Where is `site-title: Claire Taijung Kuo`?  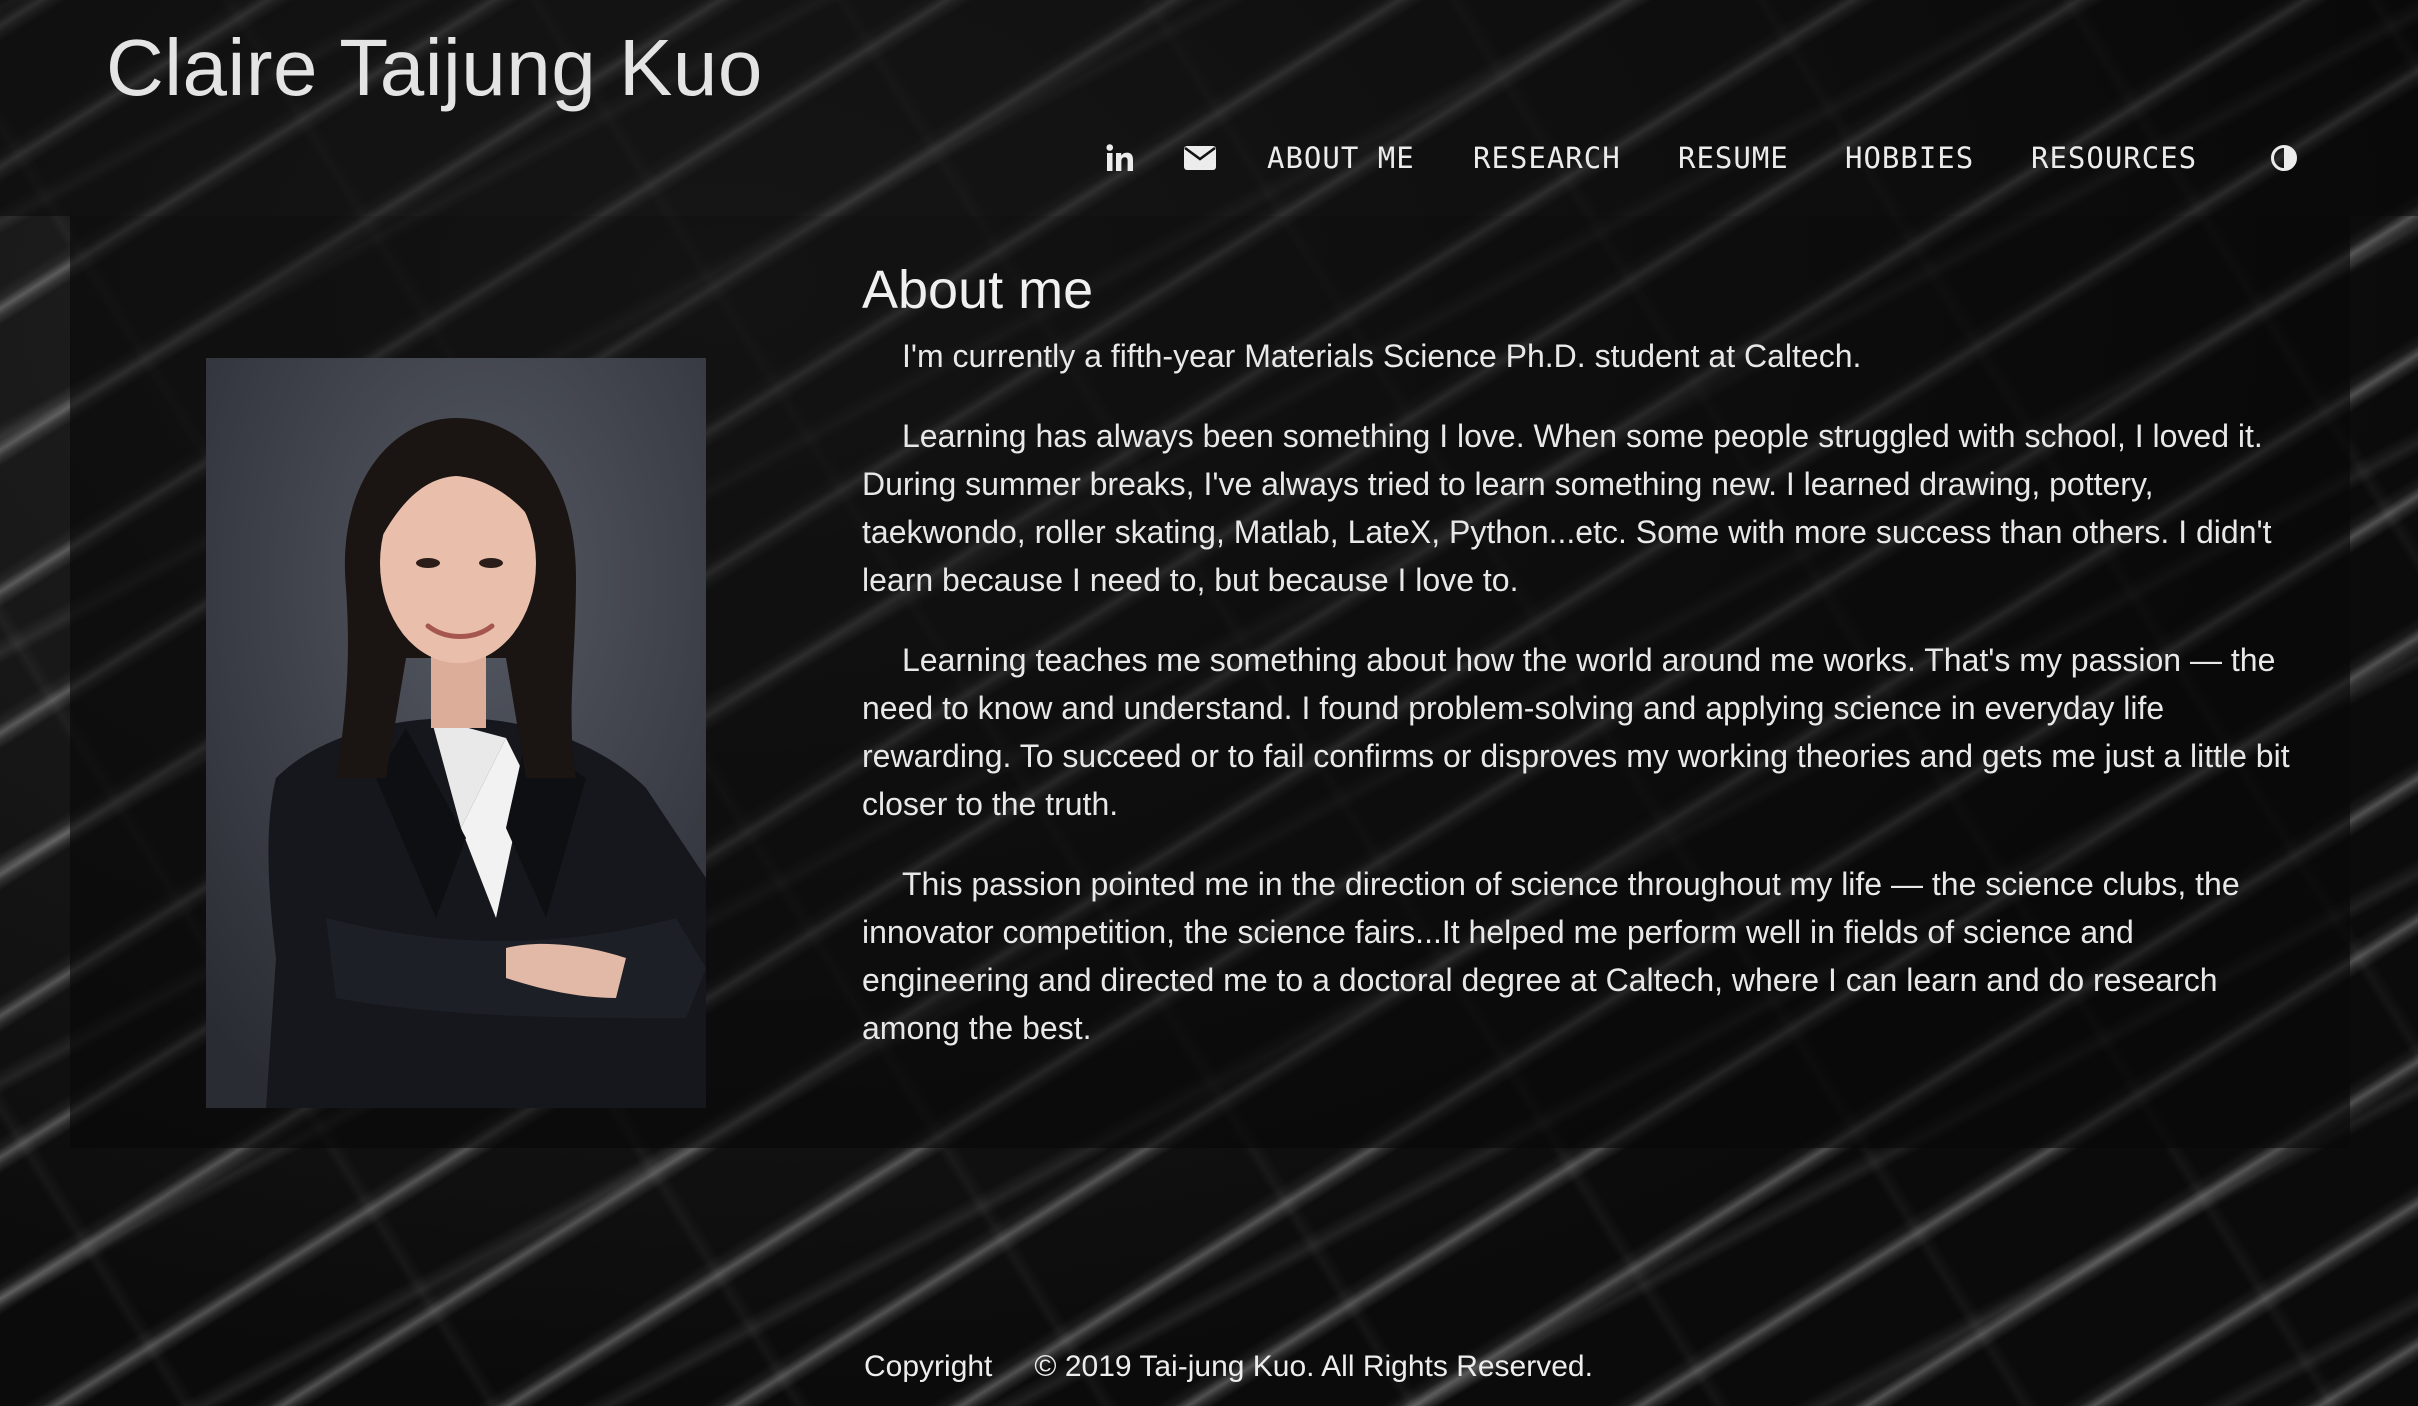
site-title: Claire Taijung Kuo is located at coordinates (434, 68).